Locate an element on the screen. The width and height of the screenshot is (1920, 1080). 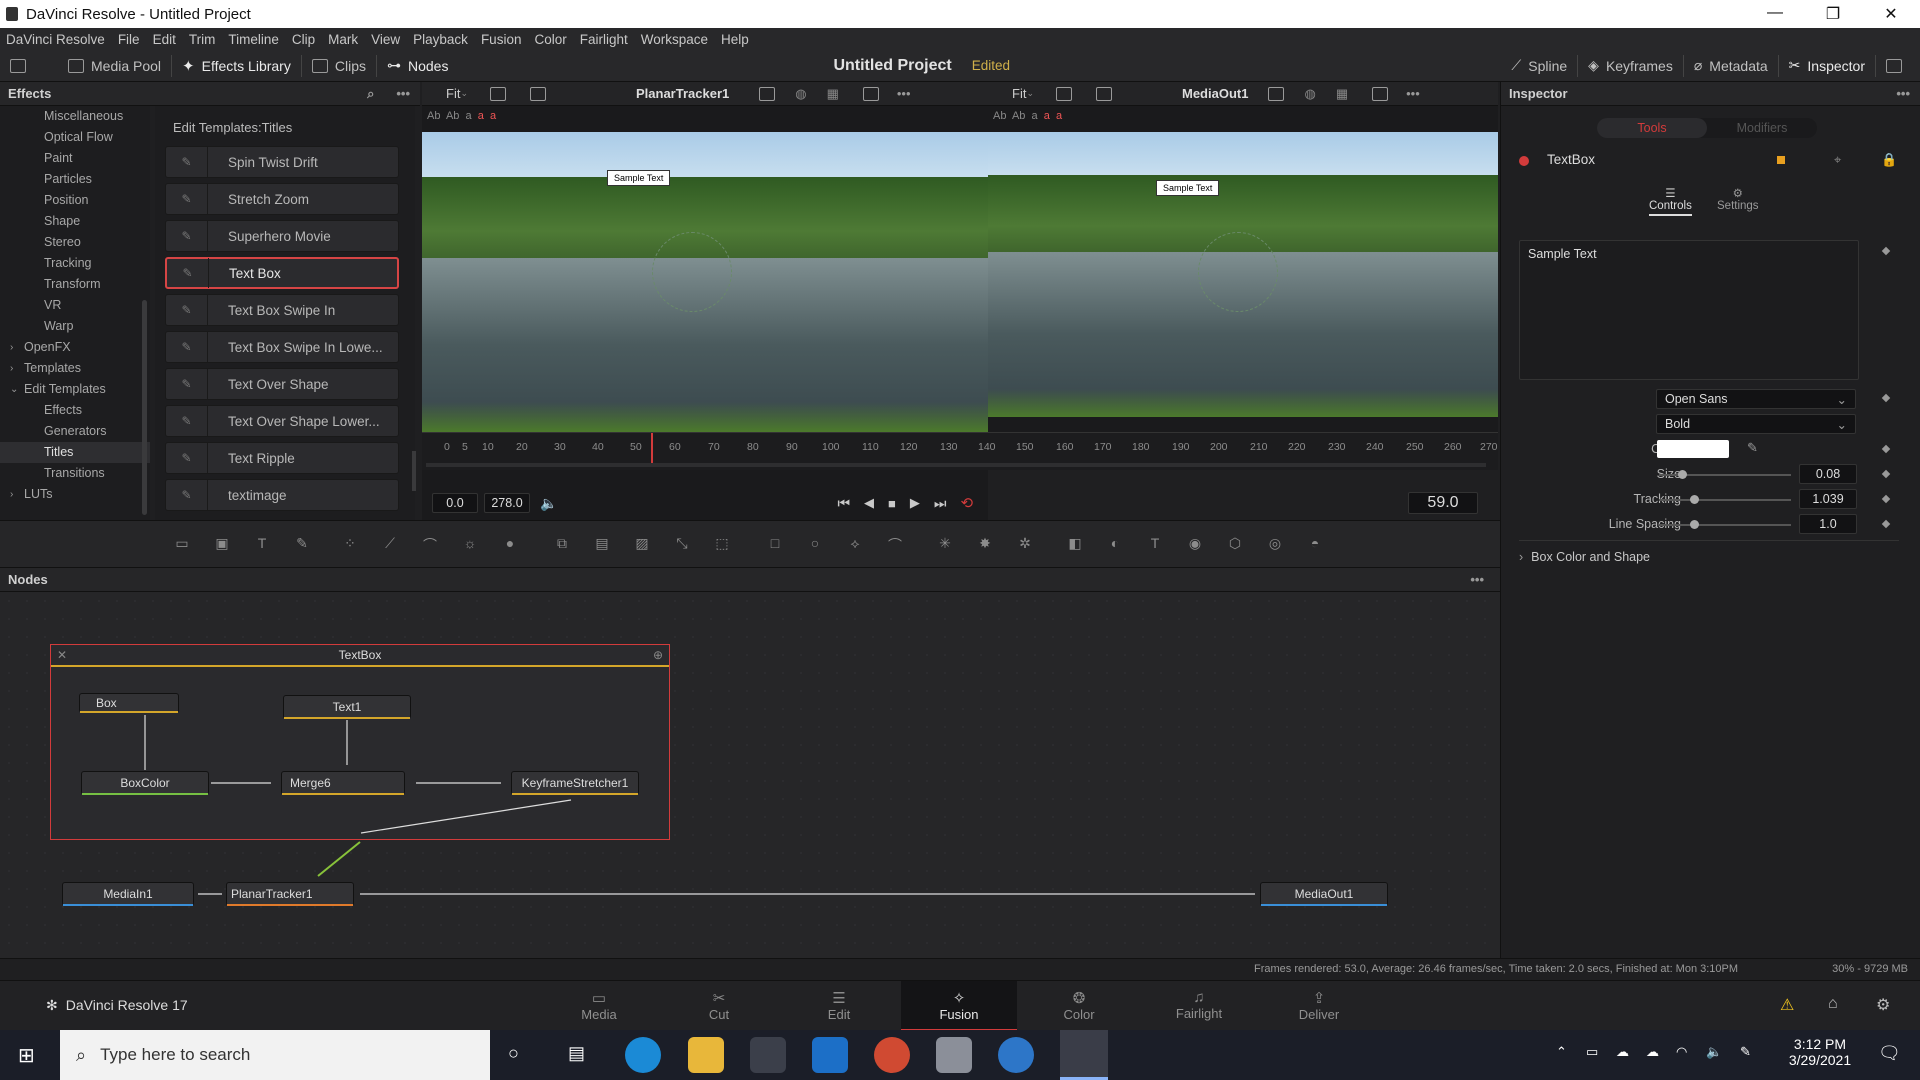
metadata-button: ⌀ Metadata is located at coordinates (1731, 66).